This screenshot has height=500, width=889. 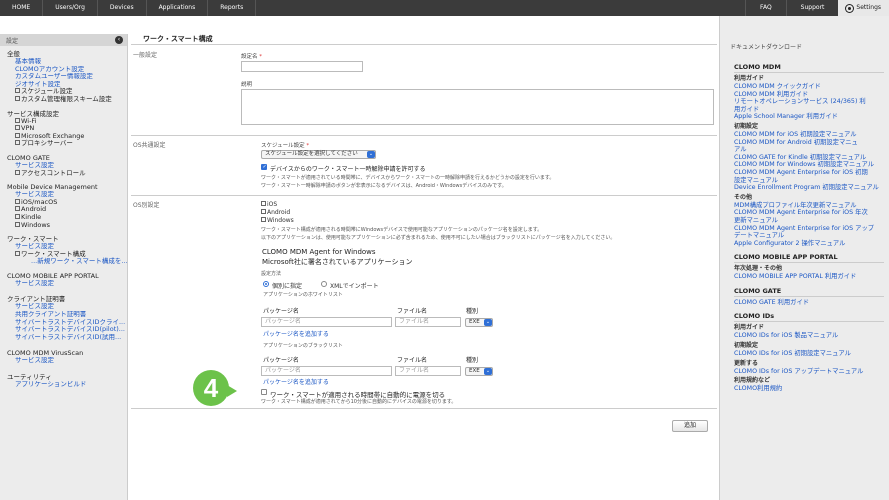 What do you see at coordinates (13, 54) in the screenshot?
I see `sidebar-group-title: 全般` at bounding box center [13, 54].